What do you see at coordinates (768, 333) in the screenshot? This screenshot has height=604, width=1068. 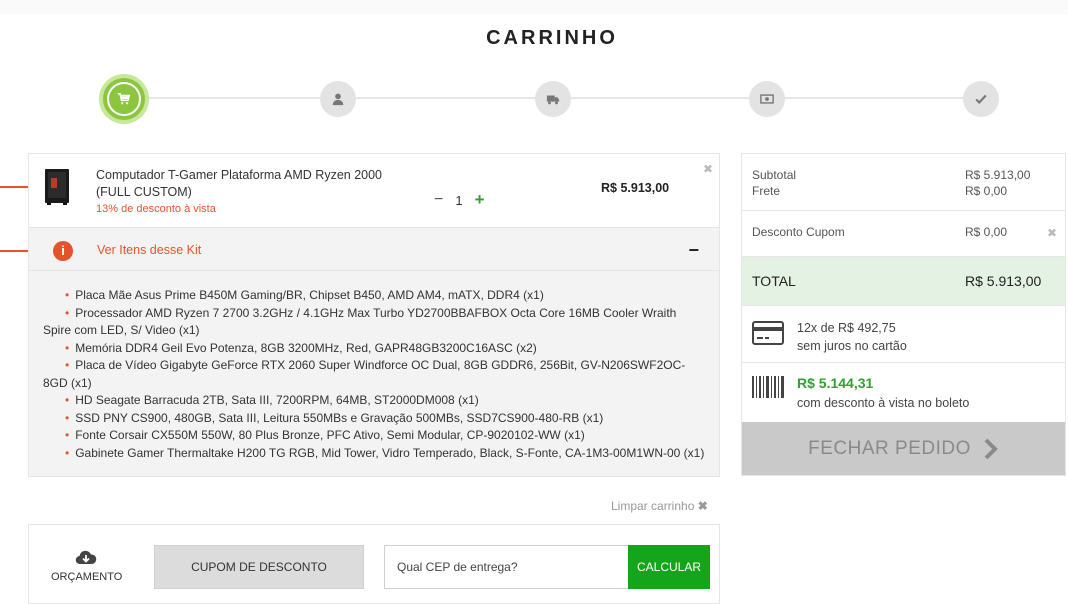 I see `credit-card-icon` at bounding box center [768, 333].